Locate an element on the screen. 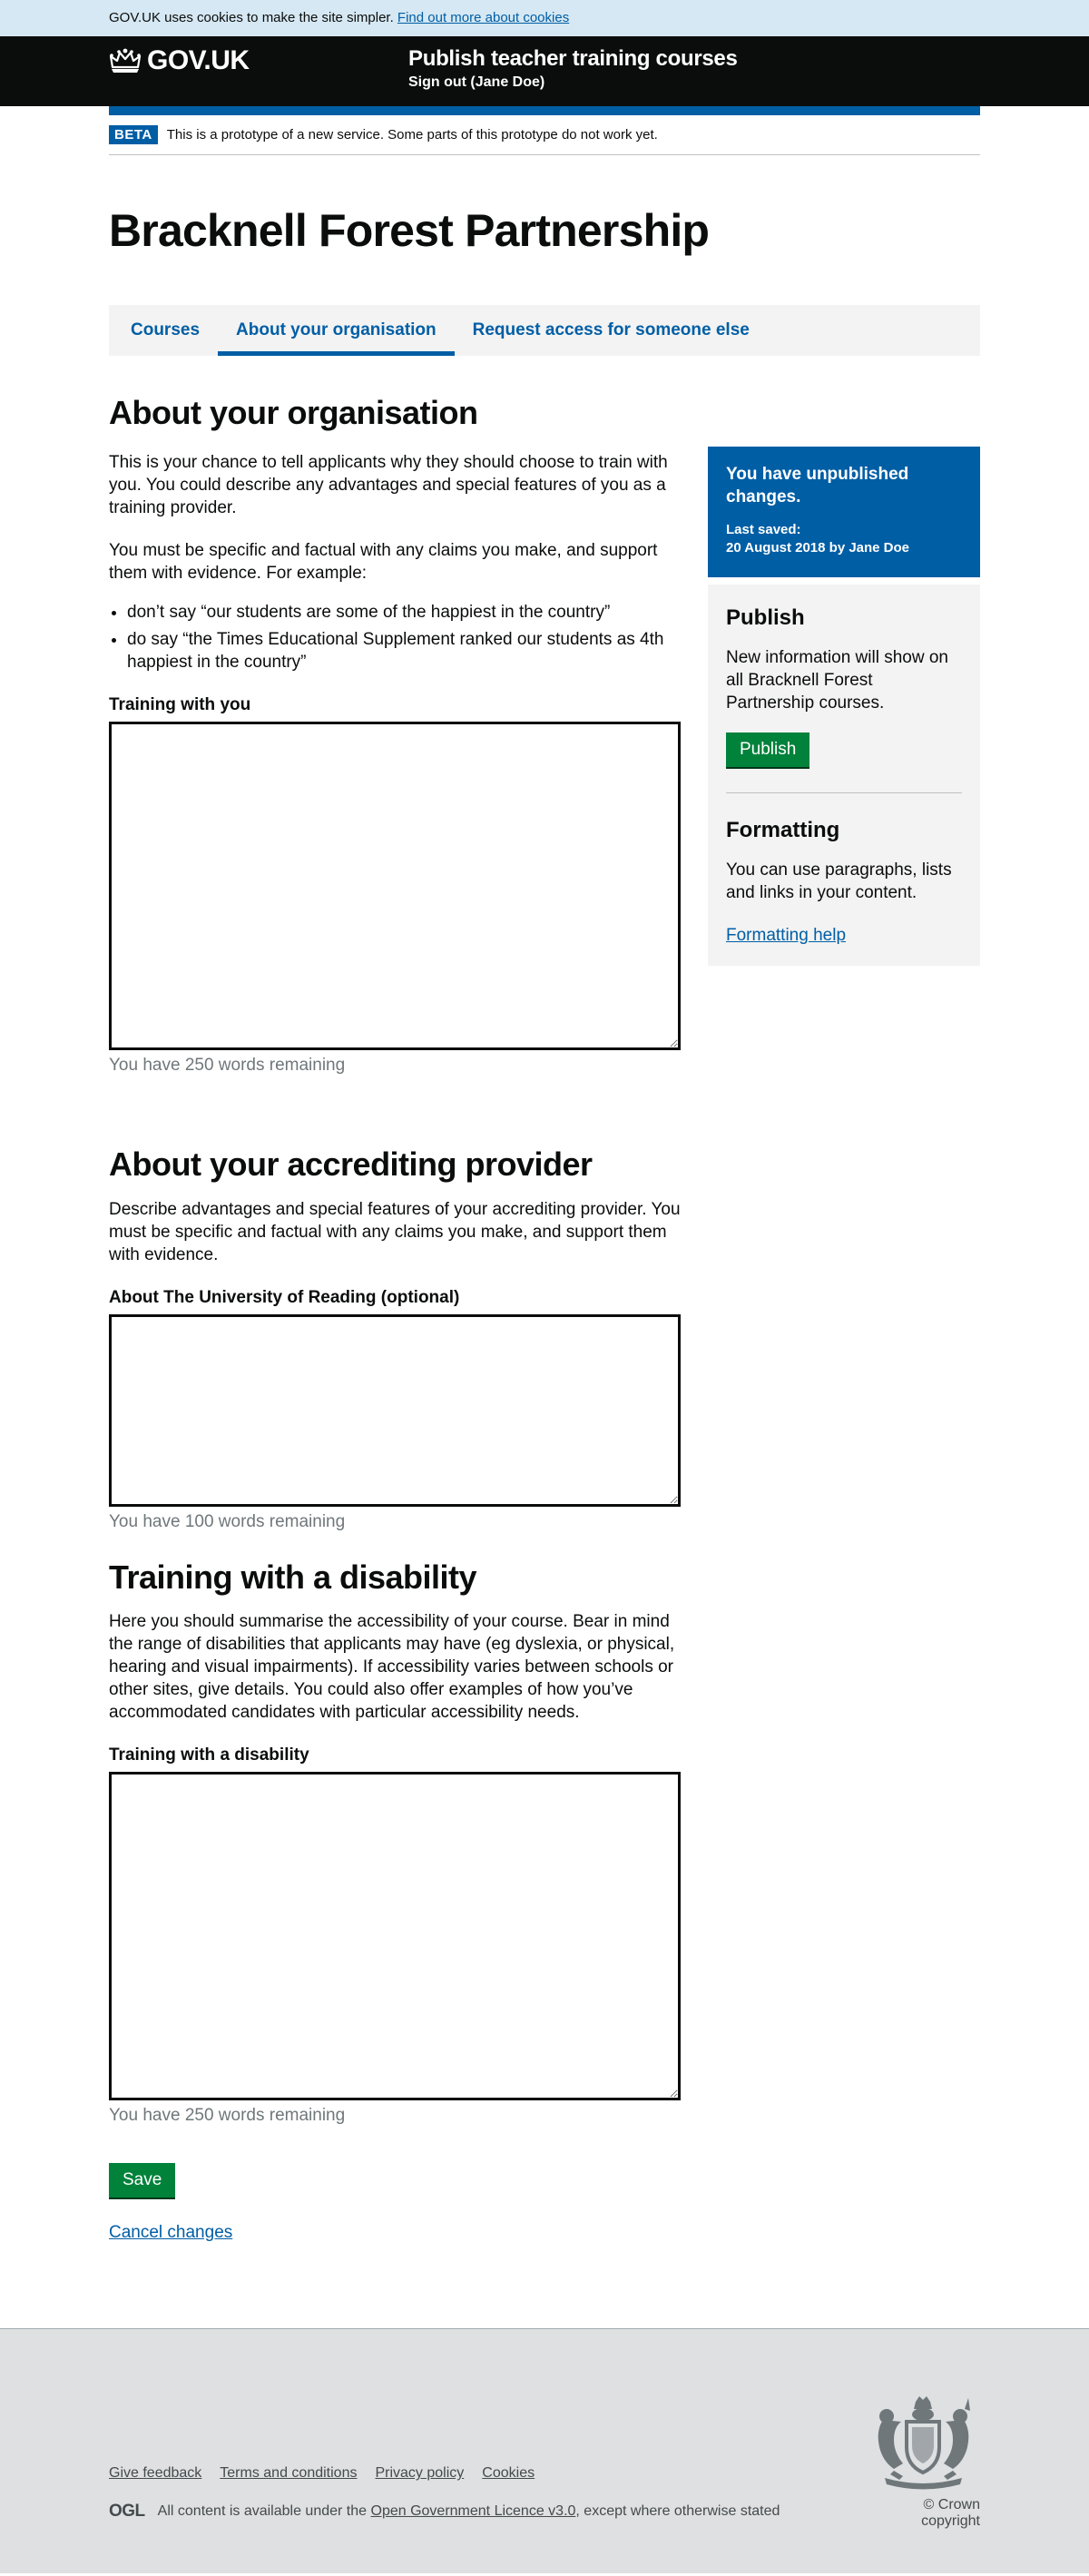 The height and width of the screenshot is (2576, 1089). save-button: Save is located at coordinates (142, 2180).